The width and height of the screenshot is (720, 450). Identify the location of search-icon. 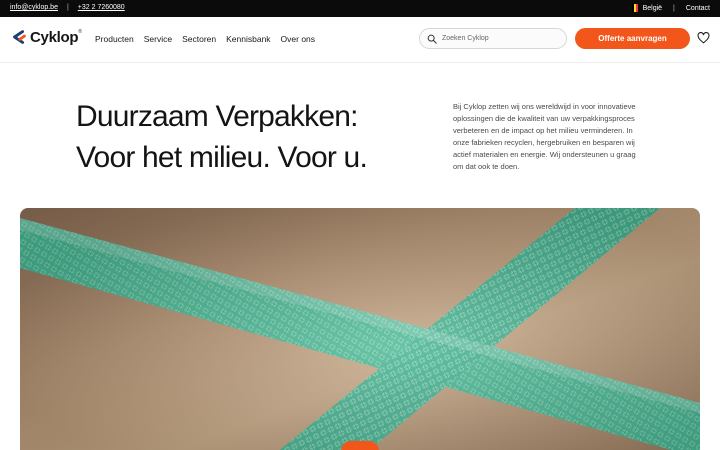
(432, 39).